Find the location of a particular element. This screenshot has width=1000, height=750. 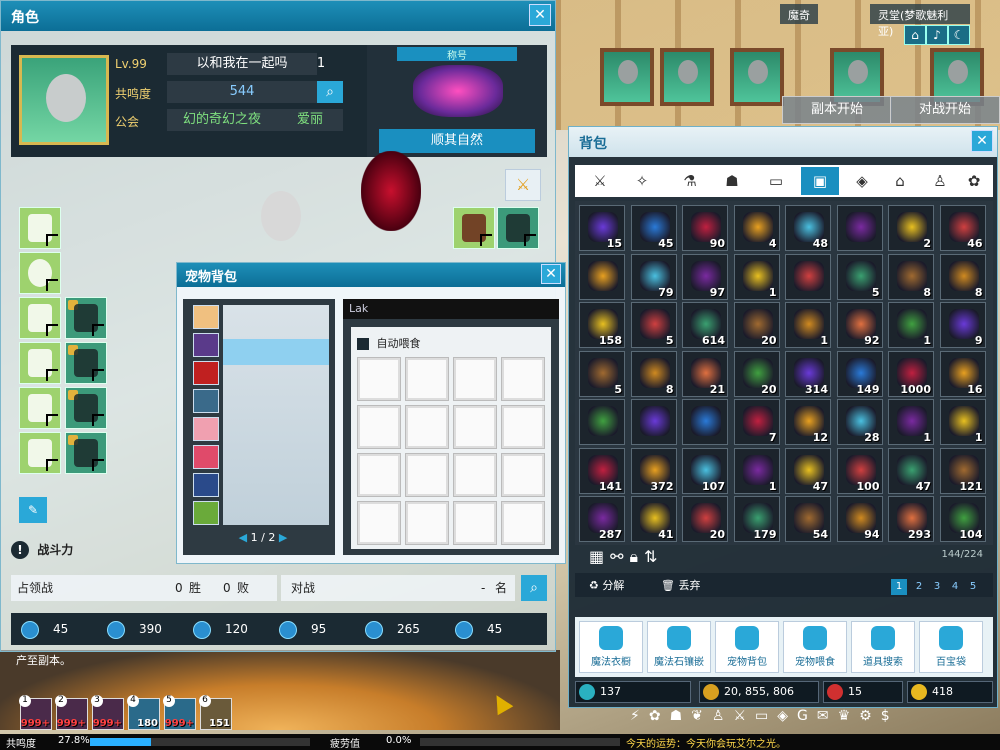

tab-house-icon: ⌂ is located at coordinates (900, 181).